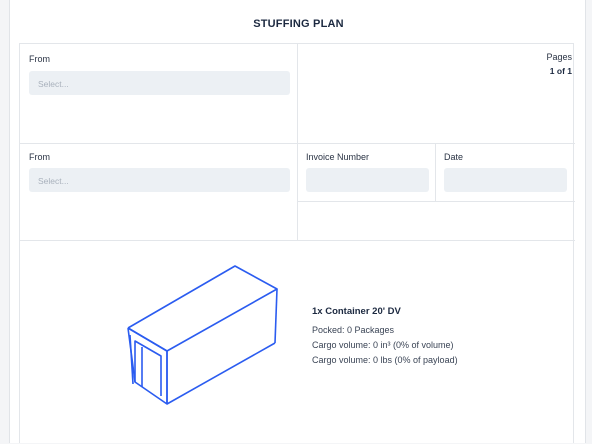 The image size is (592, 444). I want to click on invoice-number-label: Invoice Number, so click(338, 157).